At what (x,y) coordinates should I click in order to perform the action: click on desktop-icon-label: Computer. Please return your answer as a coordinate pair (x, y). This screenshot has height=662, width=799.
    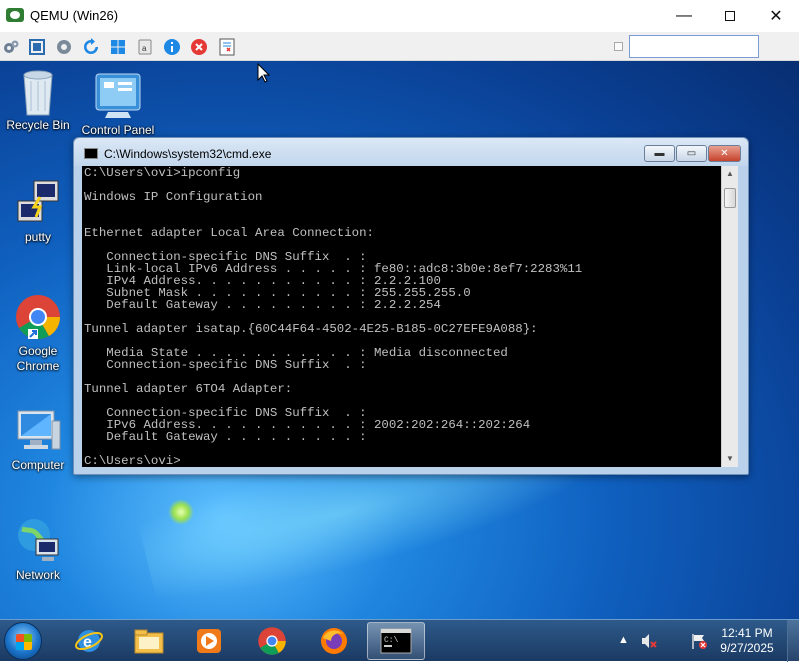
    Looking at the image, I should click on (38, 465).